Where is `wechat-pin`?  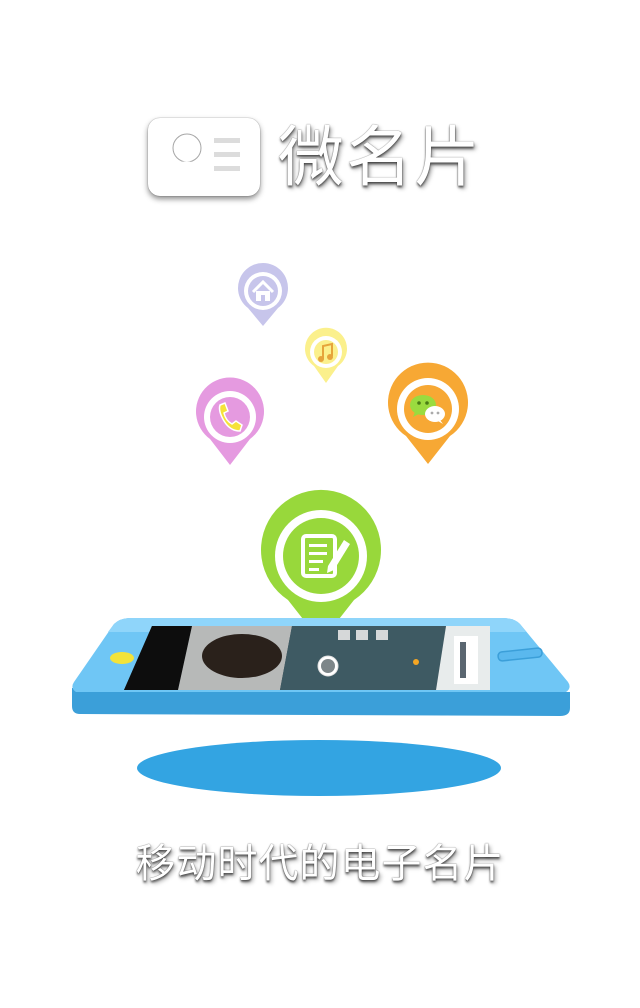 wechat-pin is located at coordinates (428, 414).